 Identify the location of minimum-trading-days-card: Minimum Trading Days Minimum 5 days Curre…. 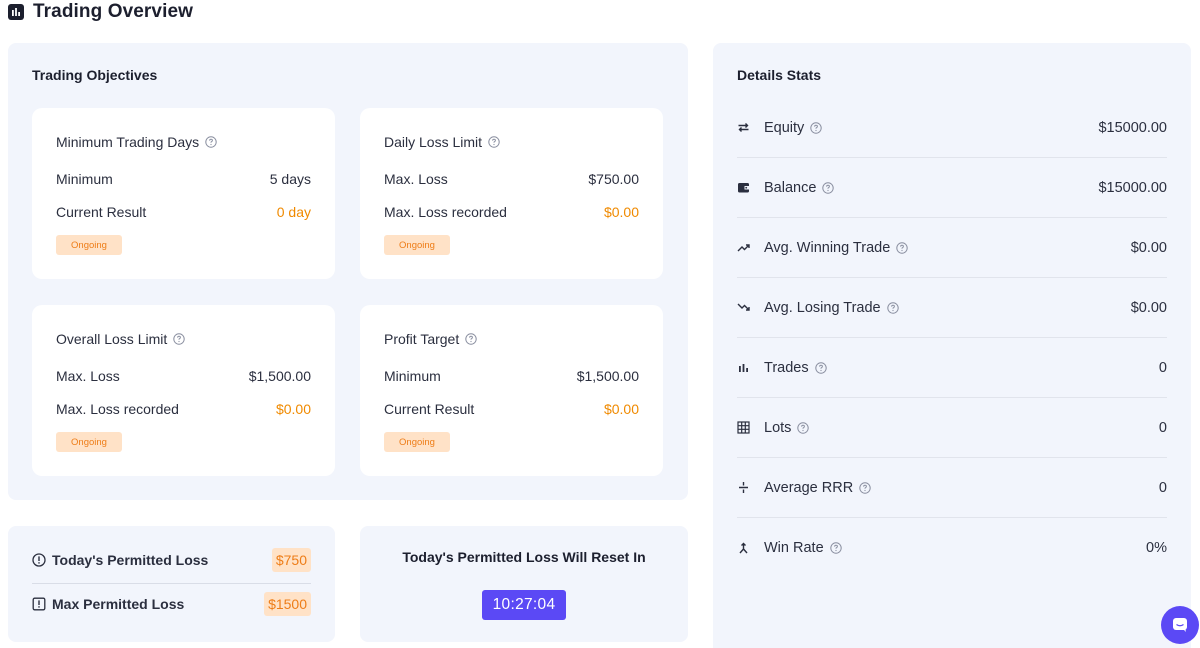
(183, 193).